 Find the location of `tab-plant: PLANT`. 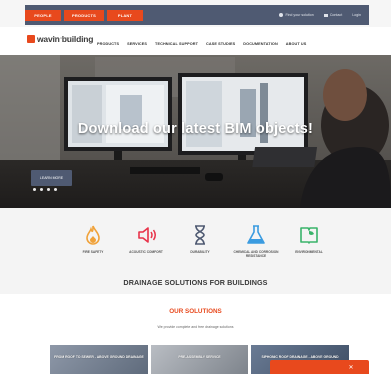

tab-plant: PLANT is located at coordinates (125, 15).